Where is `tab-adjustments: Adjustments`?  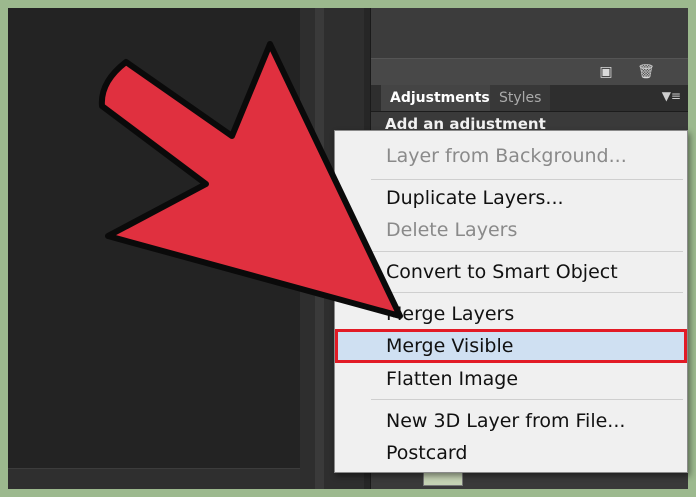 tab-adjustments: Adjustments is located at coordinates (440, 98).